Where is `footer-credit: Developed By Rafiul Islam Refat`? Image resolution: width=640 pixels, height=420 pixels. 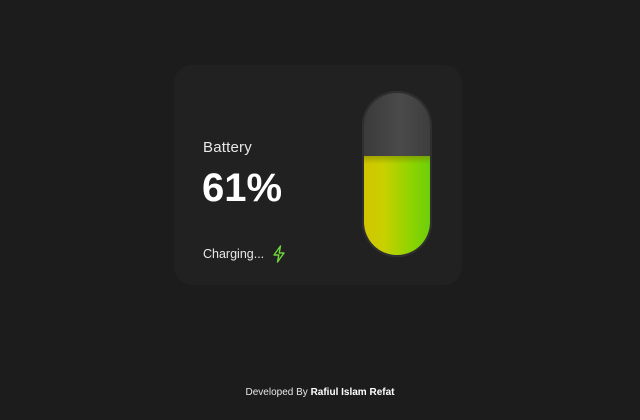 footer-credit: Developed By Rafiul Islam Refat is located at coordinates (320, 392).